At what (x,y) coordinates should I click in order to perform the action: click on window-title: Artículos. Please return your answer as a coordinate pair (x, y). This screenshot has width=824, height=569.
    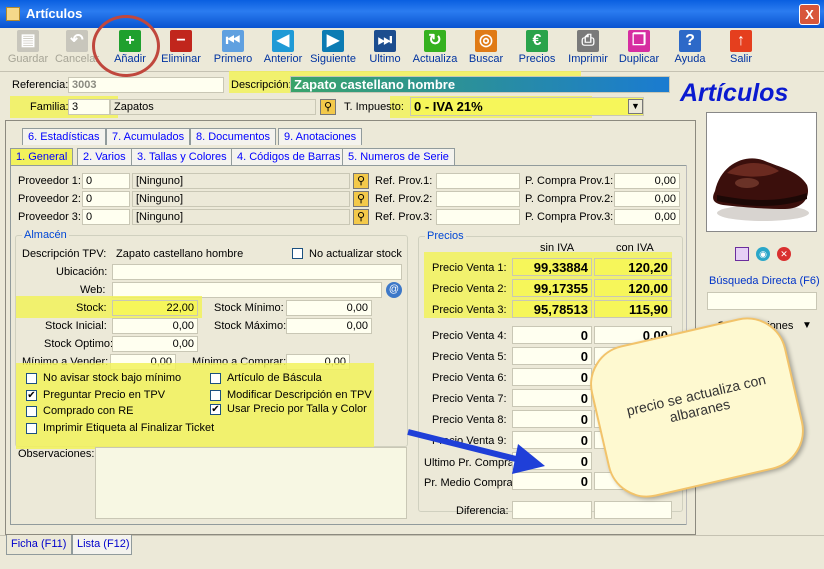
    Looking at the image, I should click on (54, 13).